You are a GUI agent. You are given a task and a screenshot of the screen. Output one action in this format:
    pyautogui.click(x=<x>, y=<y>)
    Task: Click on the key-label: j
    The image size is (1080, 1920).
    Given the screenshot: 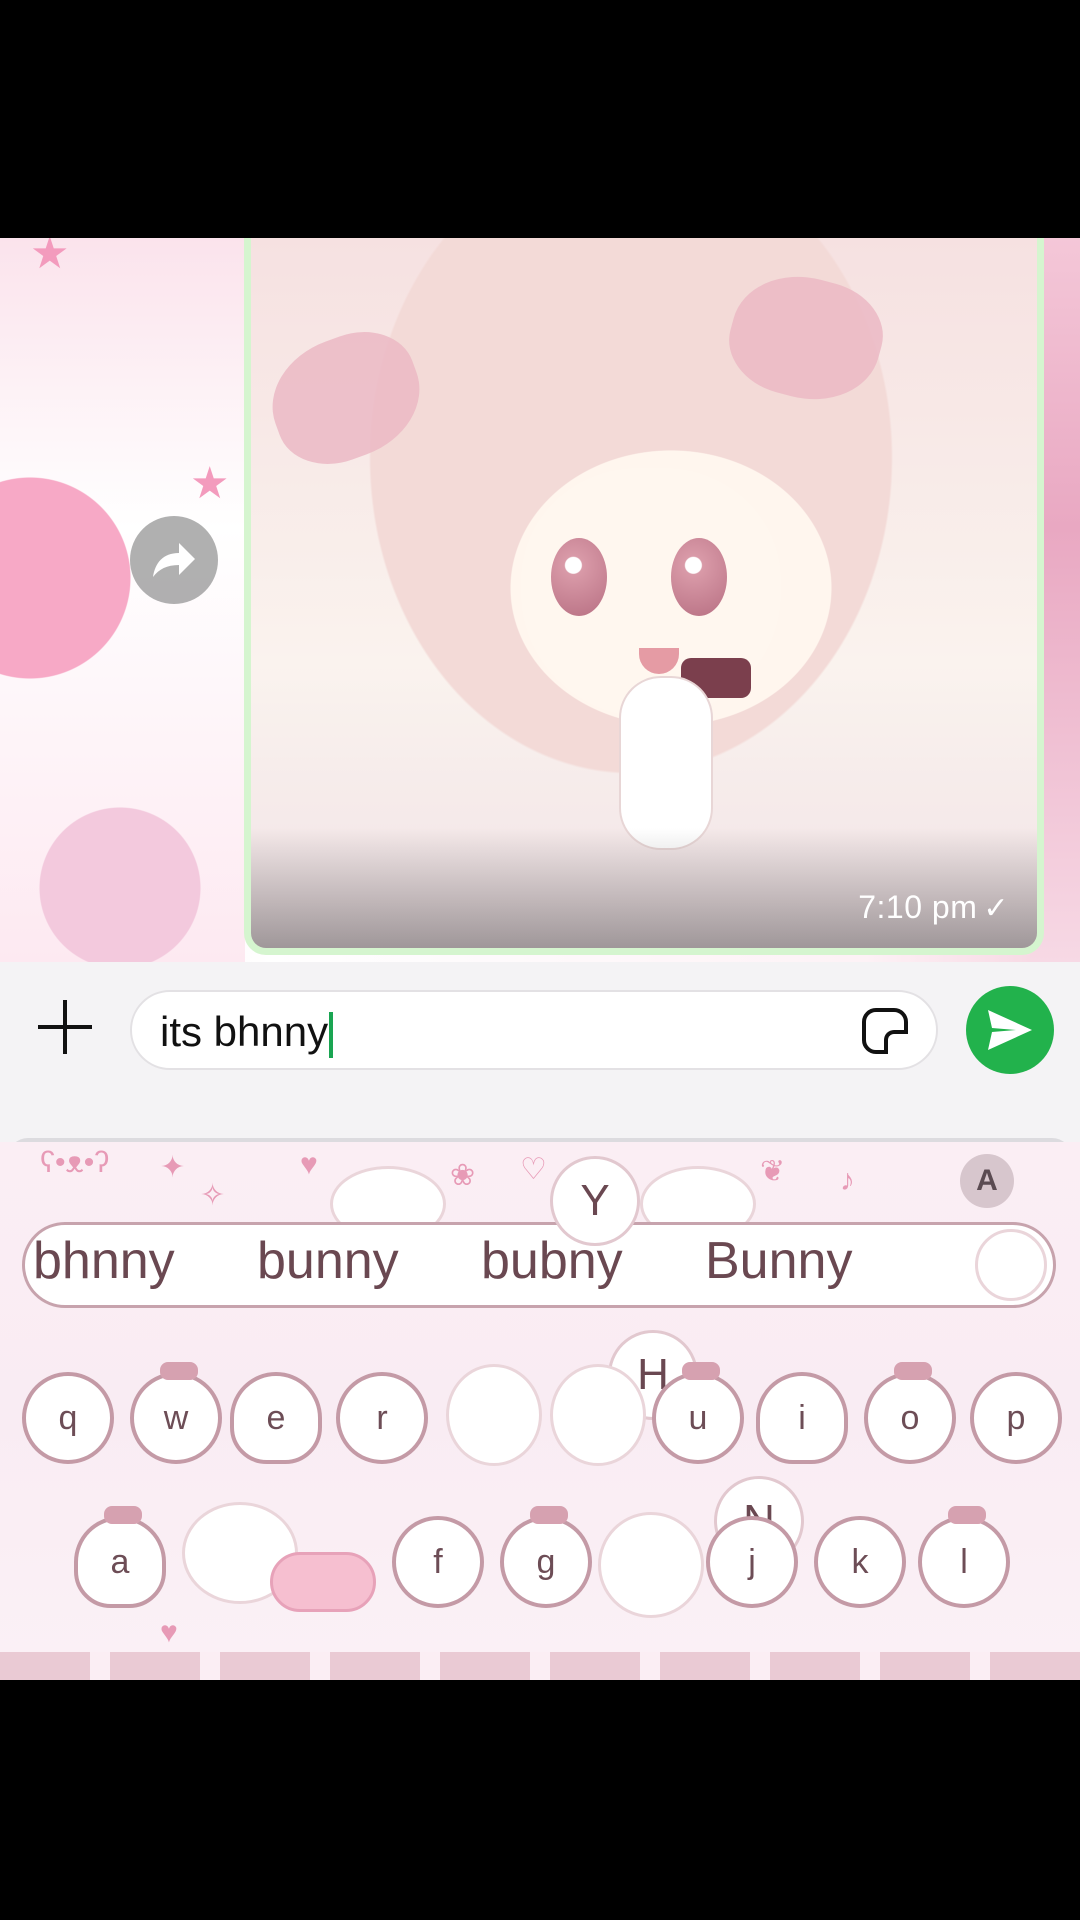 What is the action you would take?
    pyautogui.click(x=752, y=1561)
    